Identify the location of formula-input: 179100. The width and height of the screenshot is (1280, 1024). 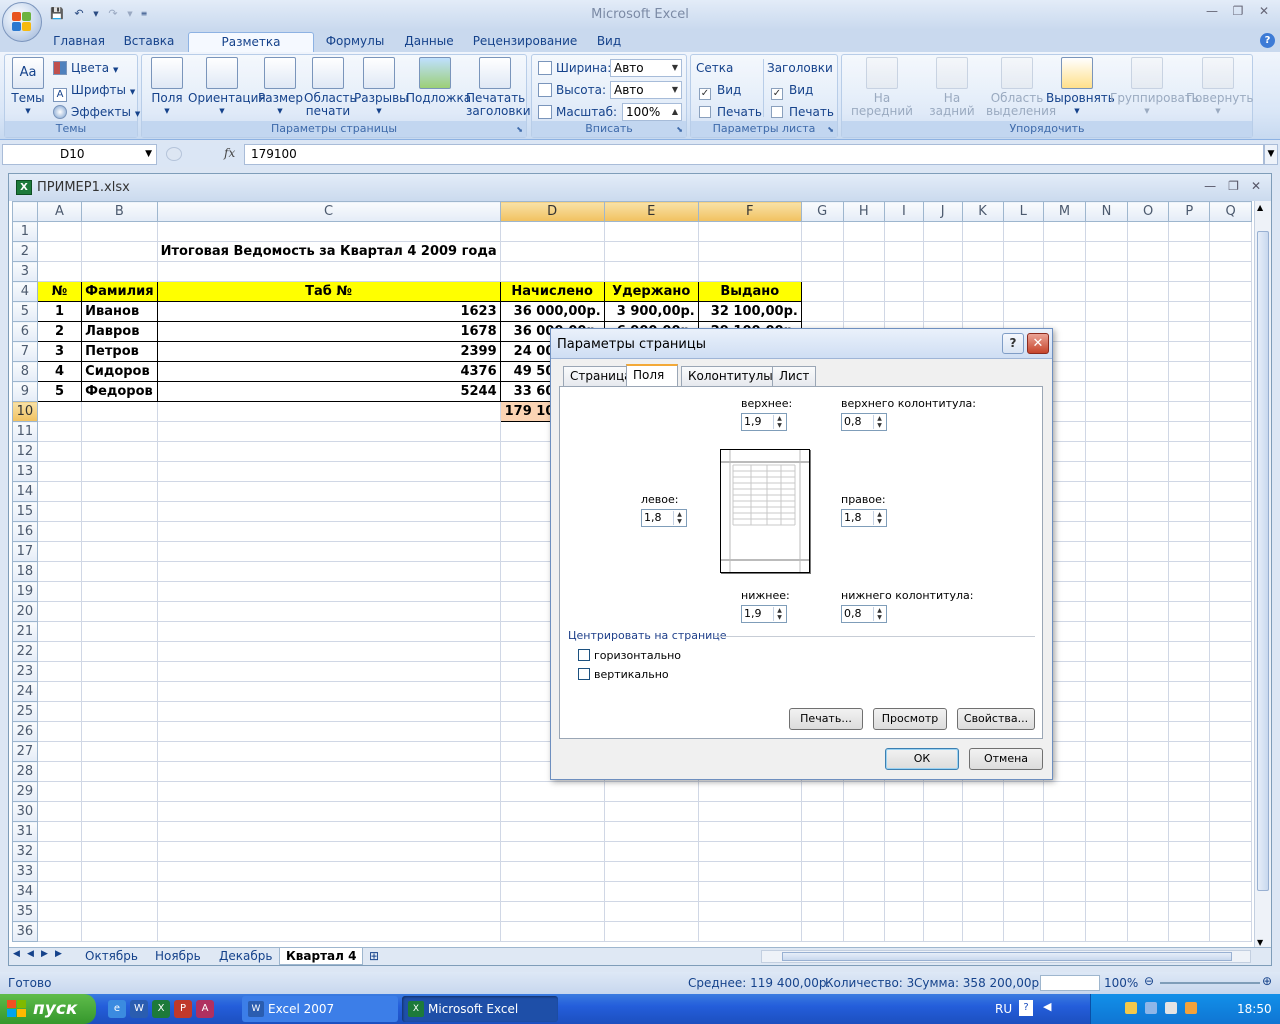
(754, 154).